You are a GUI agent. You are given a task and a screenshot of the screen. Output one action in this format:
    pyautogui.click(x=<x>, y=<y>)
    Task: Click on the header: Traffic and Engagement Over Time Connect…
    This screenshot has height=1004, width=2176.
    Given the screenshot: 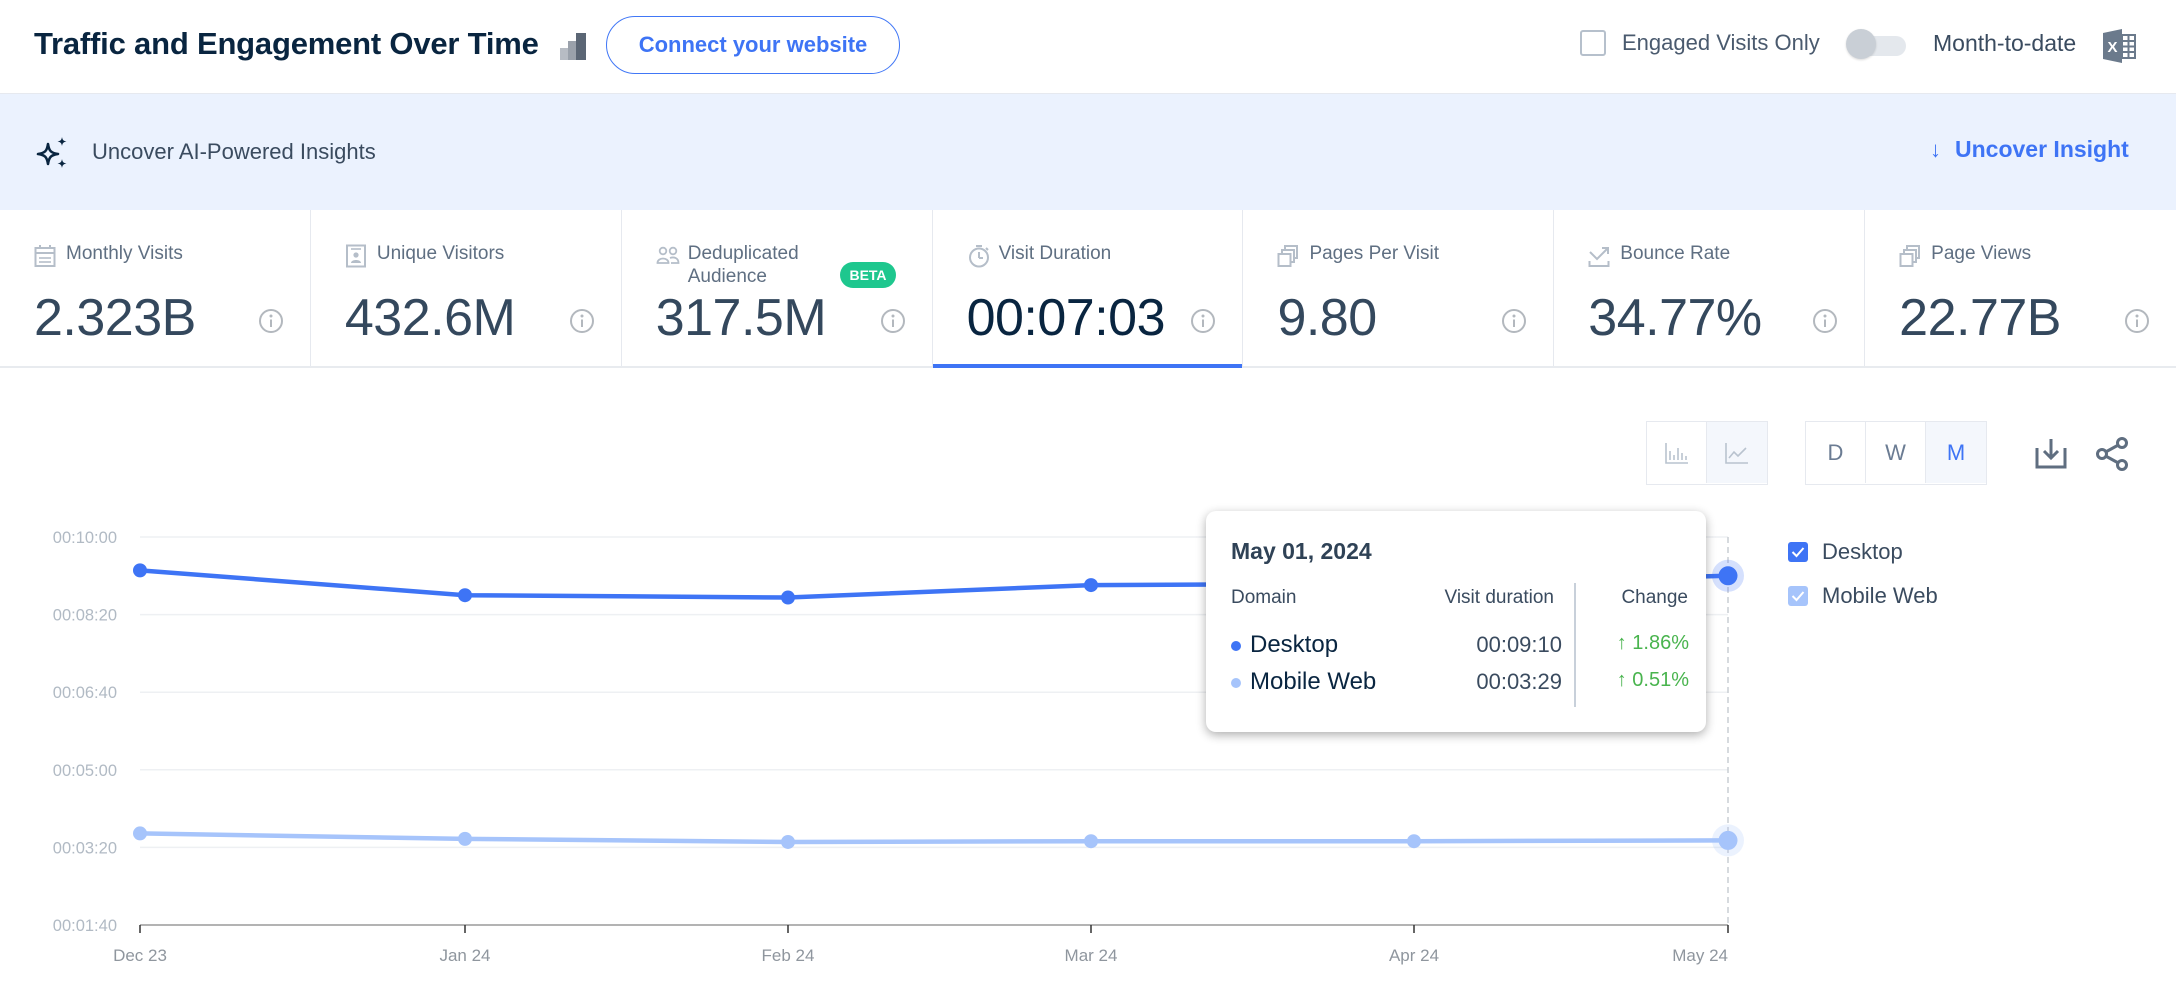 What is the action you would take?
    pyautogui.click(x=1088, y=47)
    